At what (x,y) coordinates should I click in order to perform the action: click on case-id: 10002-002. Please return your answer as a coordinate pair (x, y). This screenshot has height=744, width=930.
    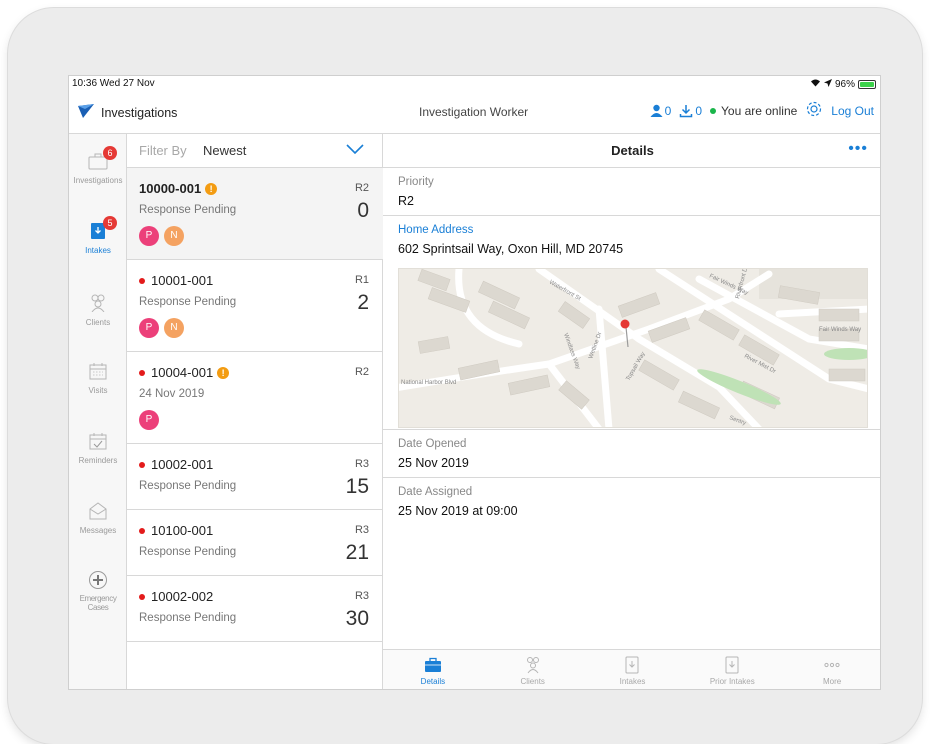
    Looking at the image, I should click on (176, 596).